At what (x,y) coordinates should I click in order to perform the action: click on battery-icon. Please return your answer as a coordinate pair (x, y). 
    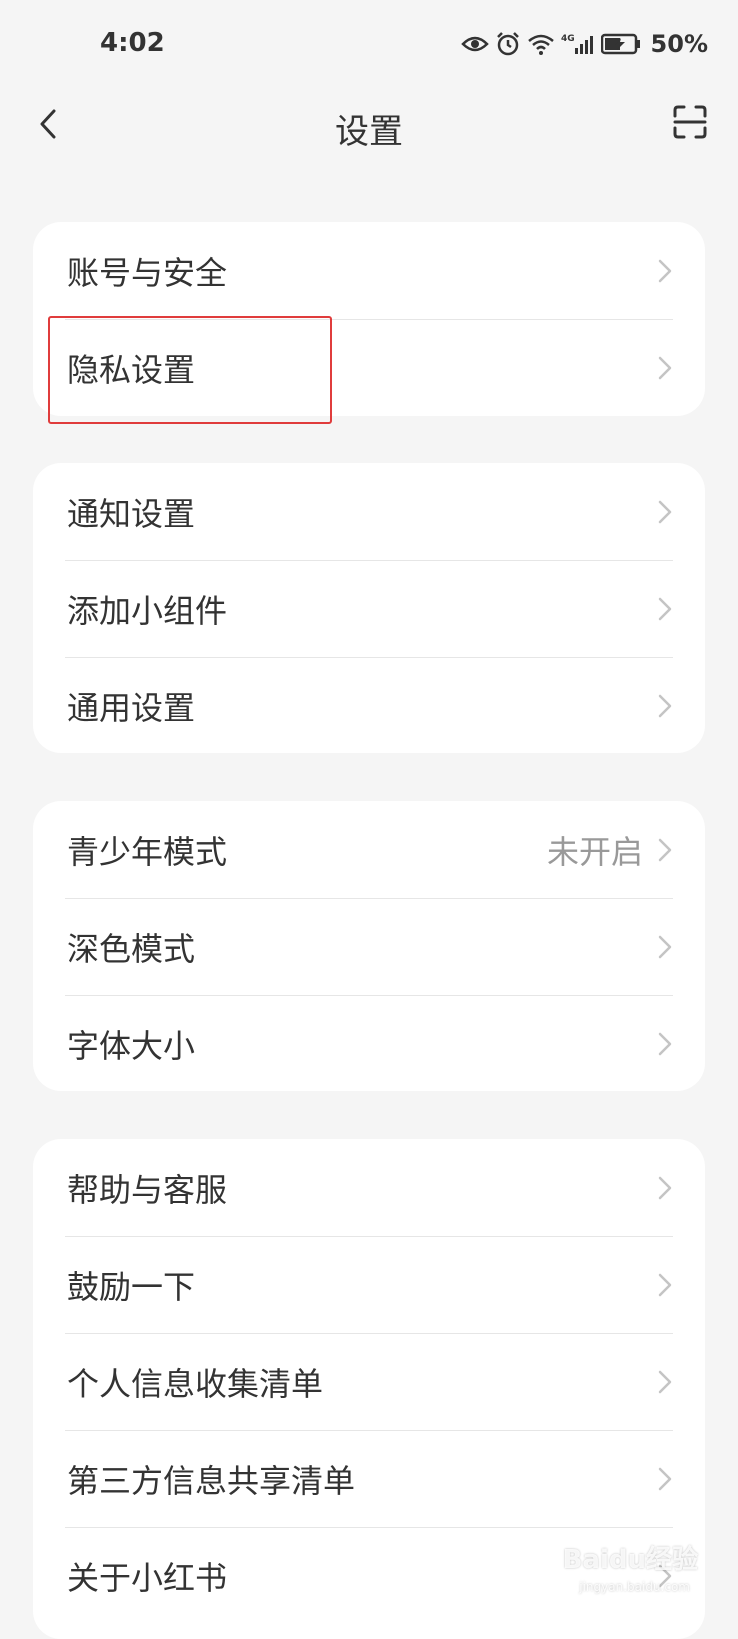
    Looking at the image, I should click on (620, 44).